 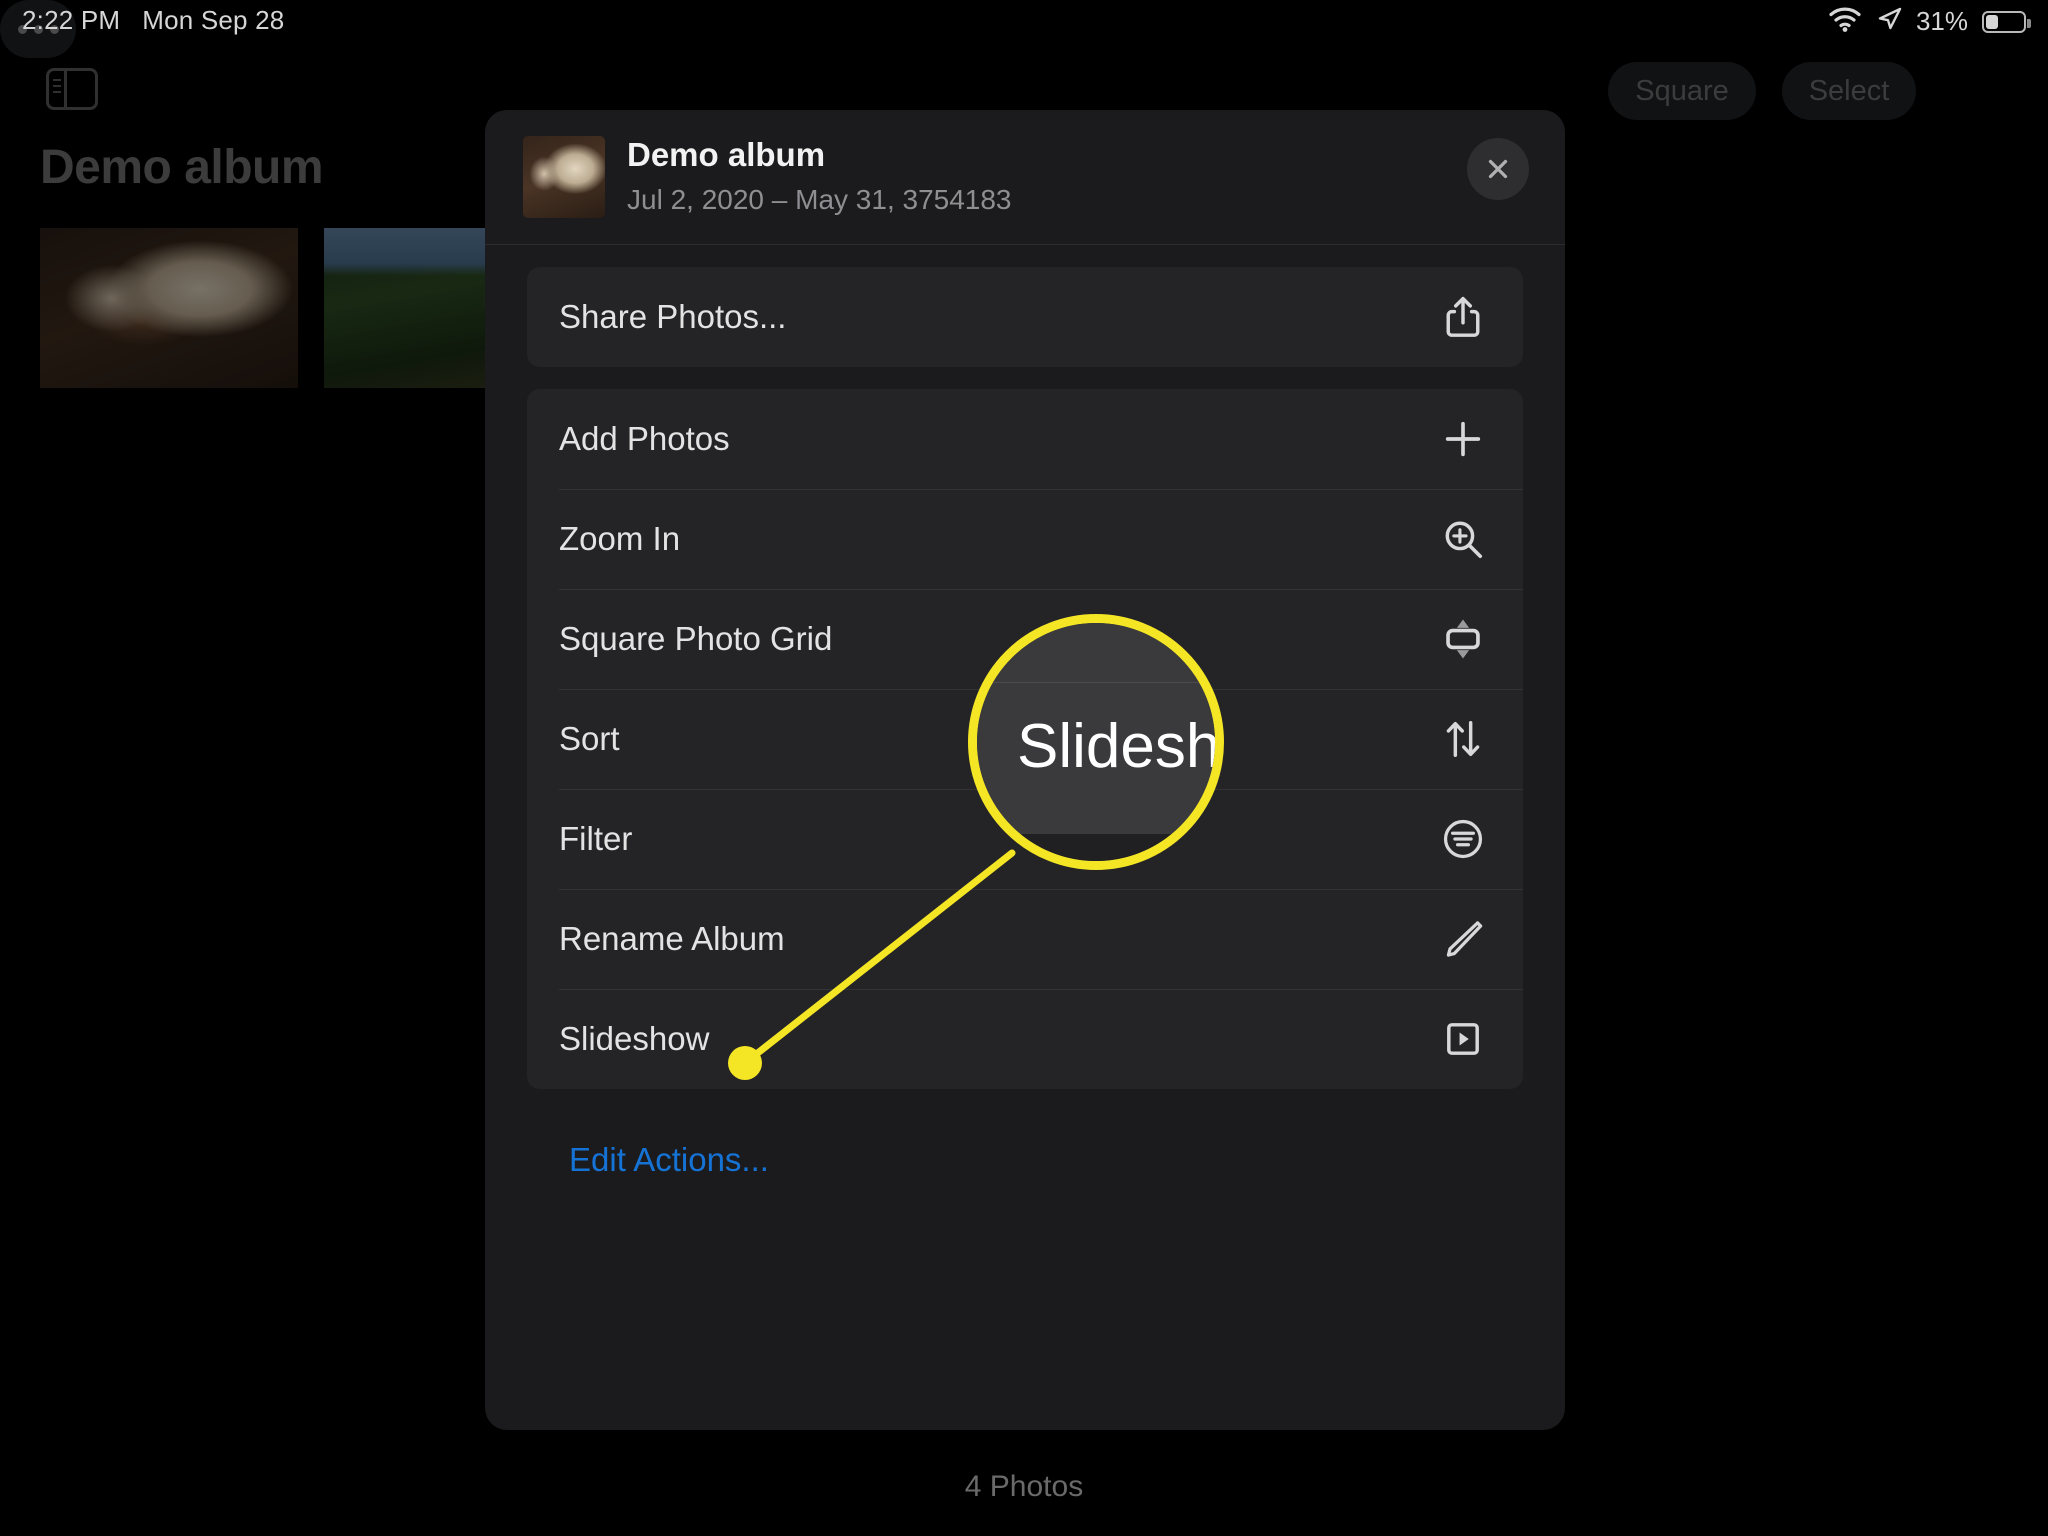 What do you see at coordinates (1463, 639) in the screenshot?
I see `square-photo-grid-icon` at bounding box center [1463, 639].